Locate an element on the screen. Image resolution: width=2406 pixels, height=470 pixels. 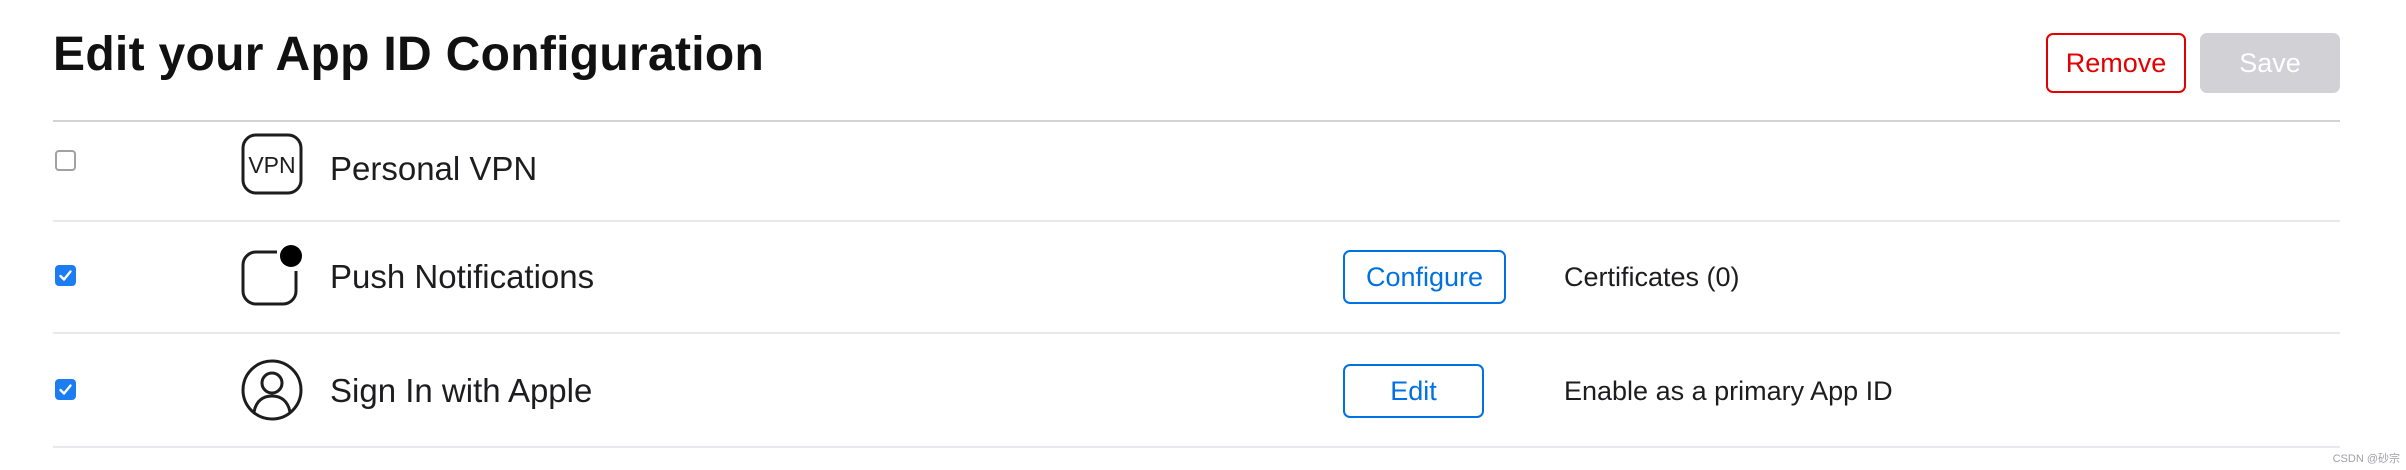
edit-button: Edit is located at coordinates (1413, 391).